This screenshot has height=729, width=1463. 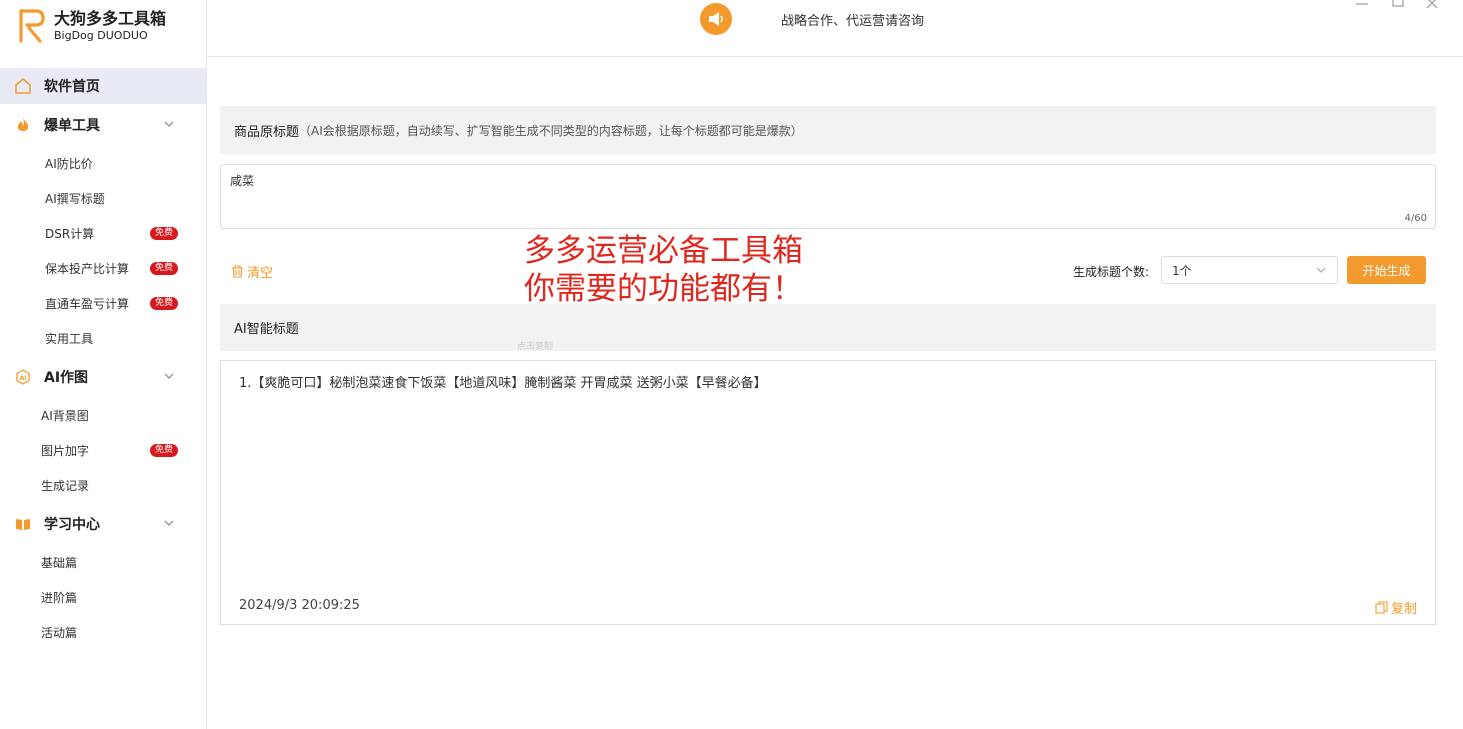 I want to click on sidebar-group-label: 学习中心, so click(x=72, y=525).